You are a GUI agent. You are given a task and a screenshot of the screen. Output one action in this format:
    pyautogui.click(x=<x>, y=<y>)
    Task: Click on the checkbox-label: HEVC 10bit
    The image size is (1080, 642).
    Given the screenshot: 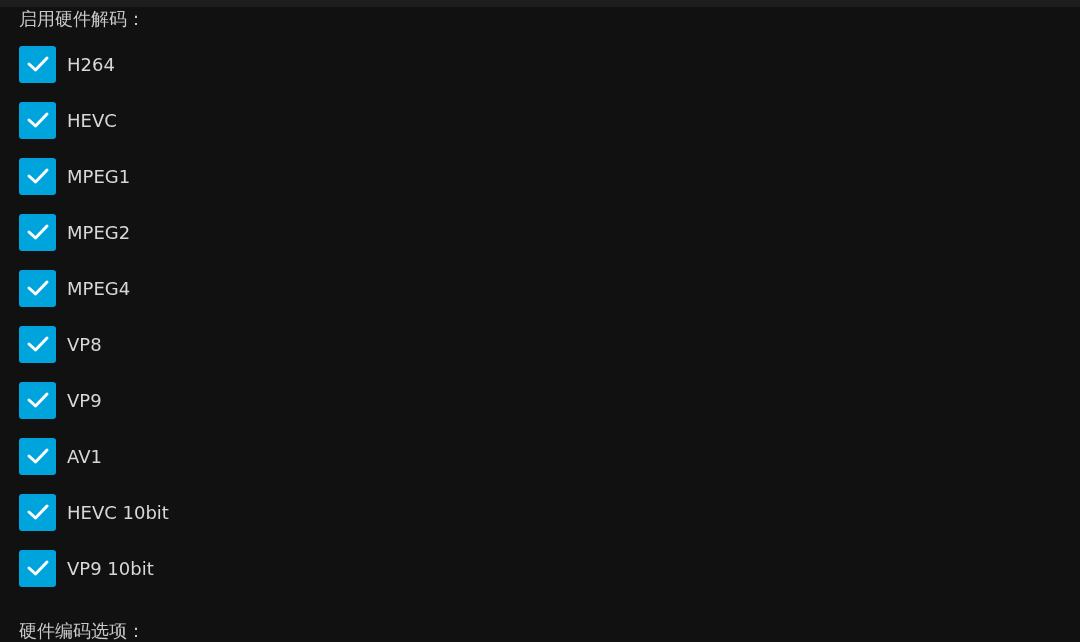 What is the action you would take?
    pyautogui.click(x=118, y=512)
    